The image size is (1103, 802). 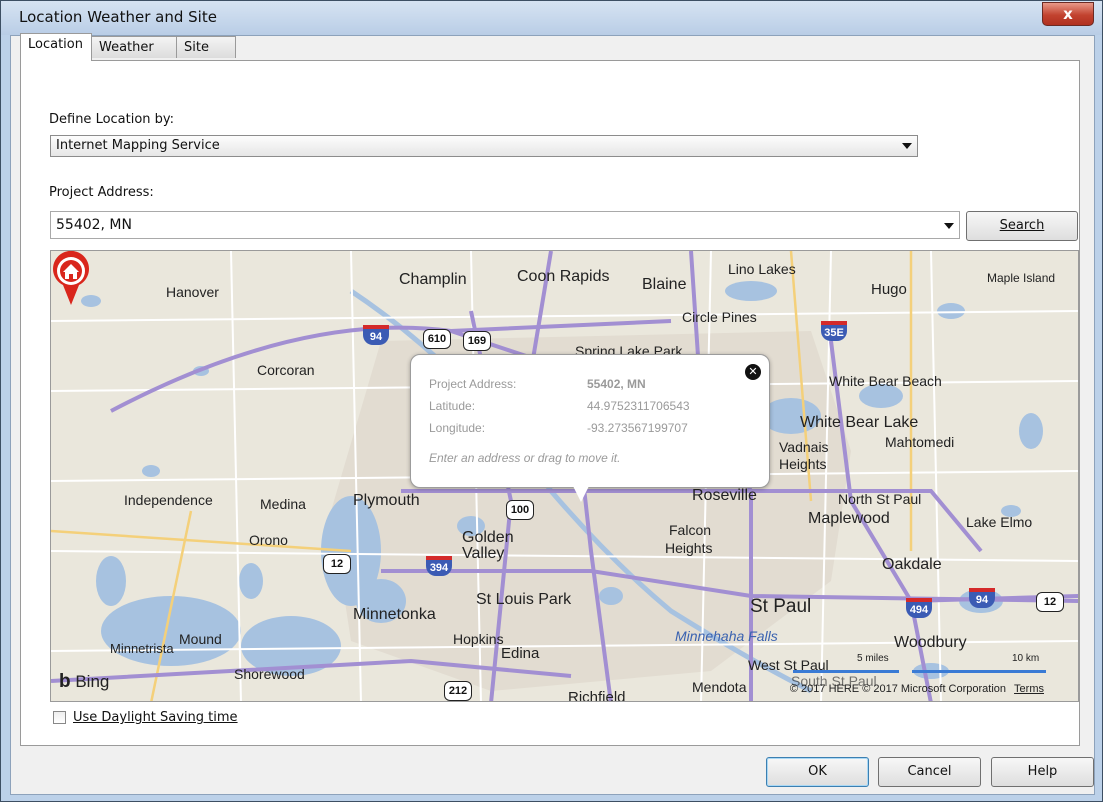 I want to click on map-label: Minnetonka, so click(x=394, y=614).